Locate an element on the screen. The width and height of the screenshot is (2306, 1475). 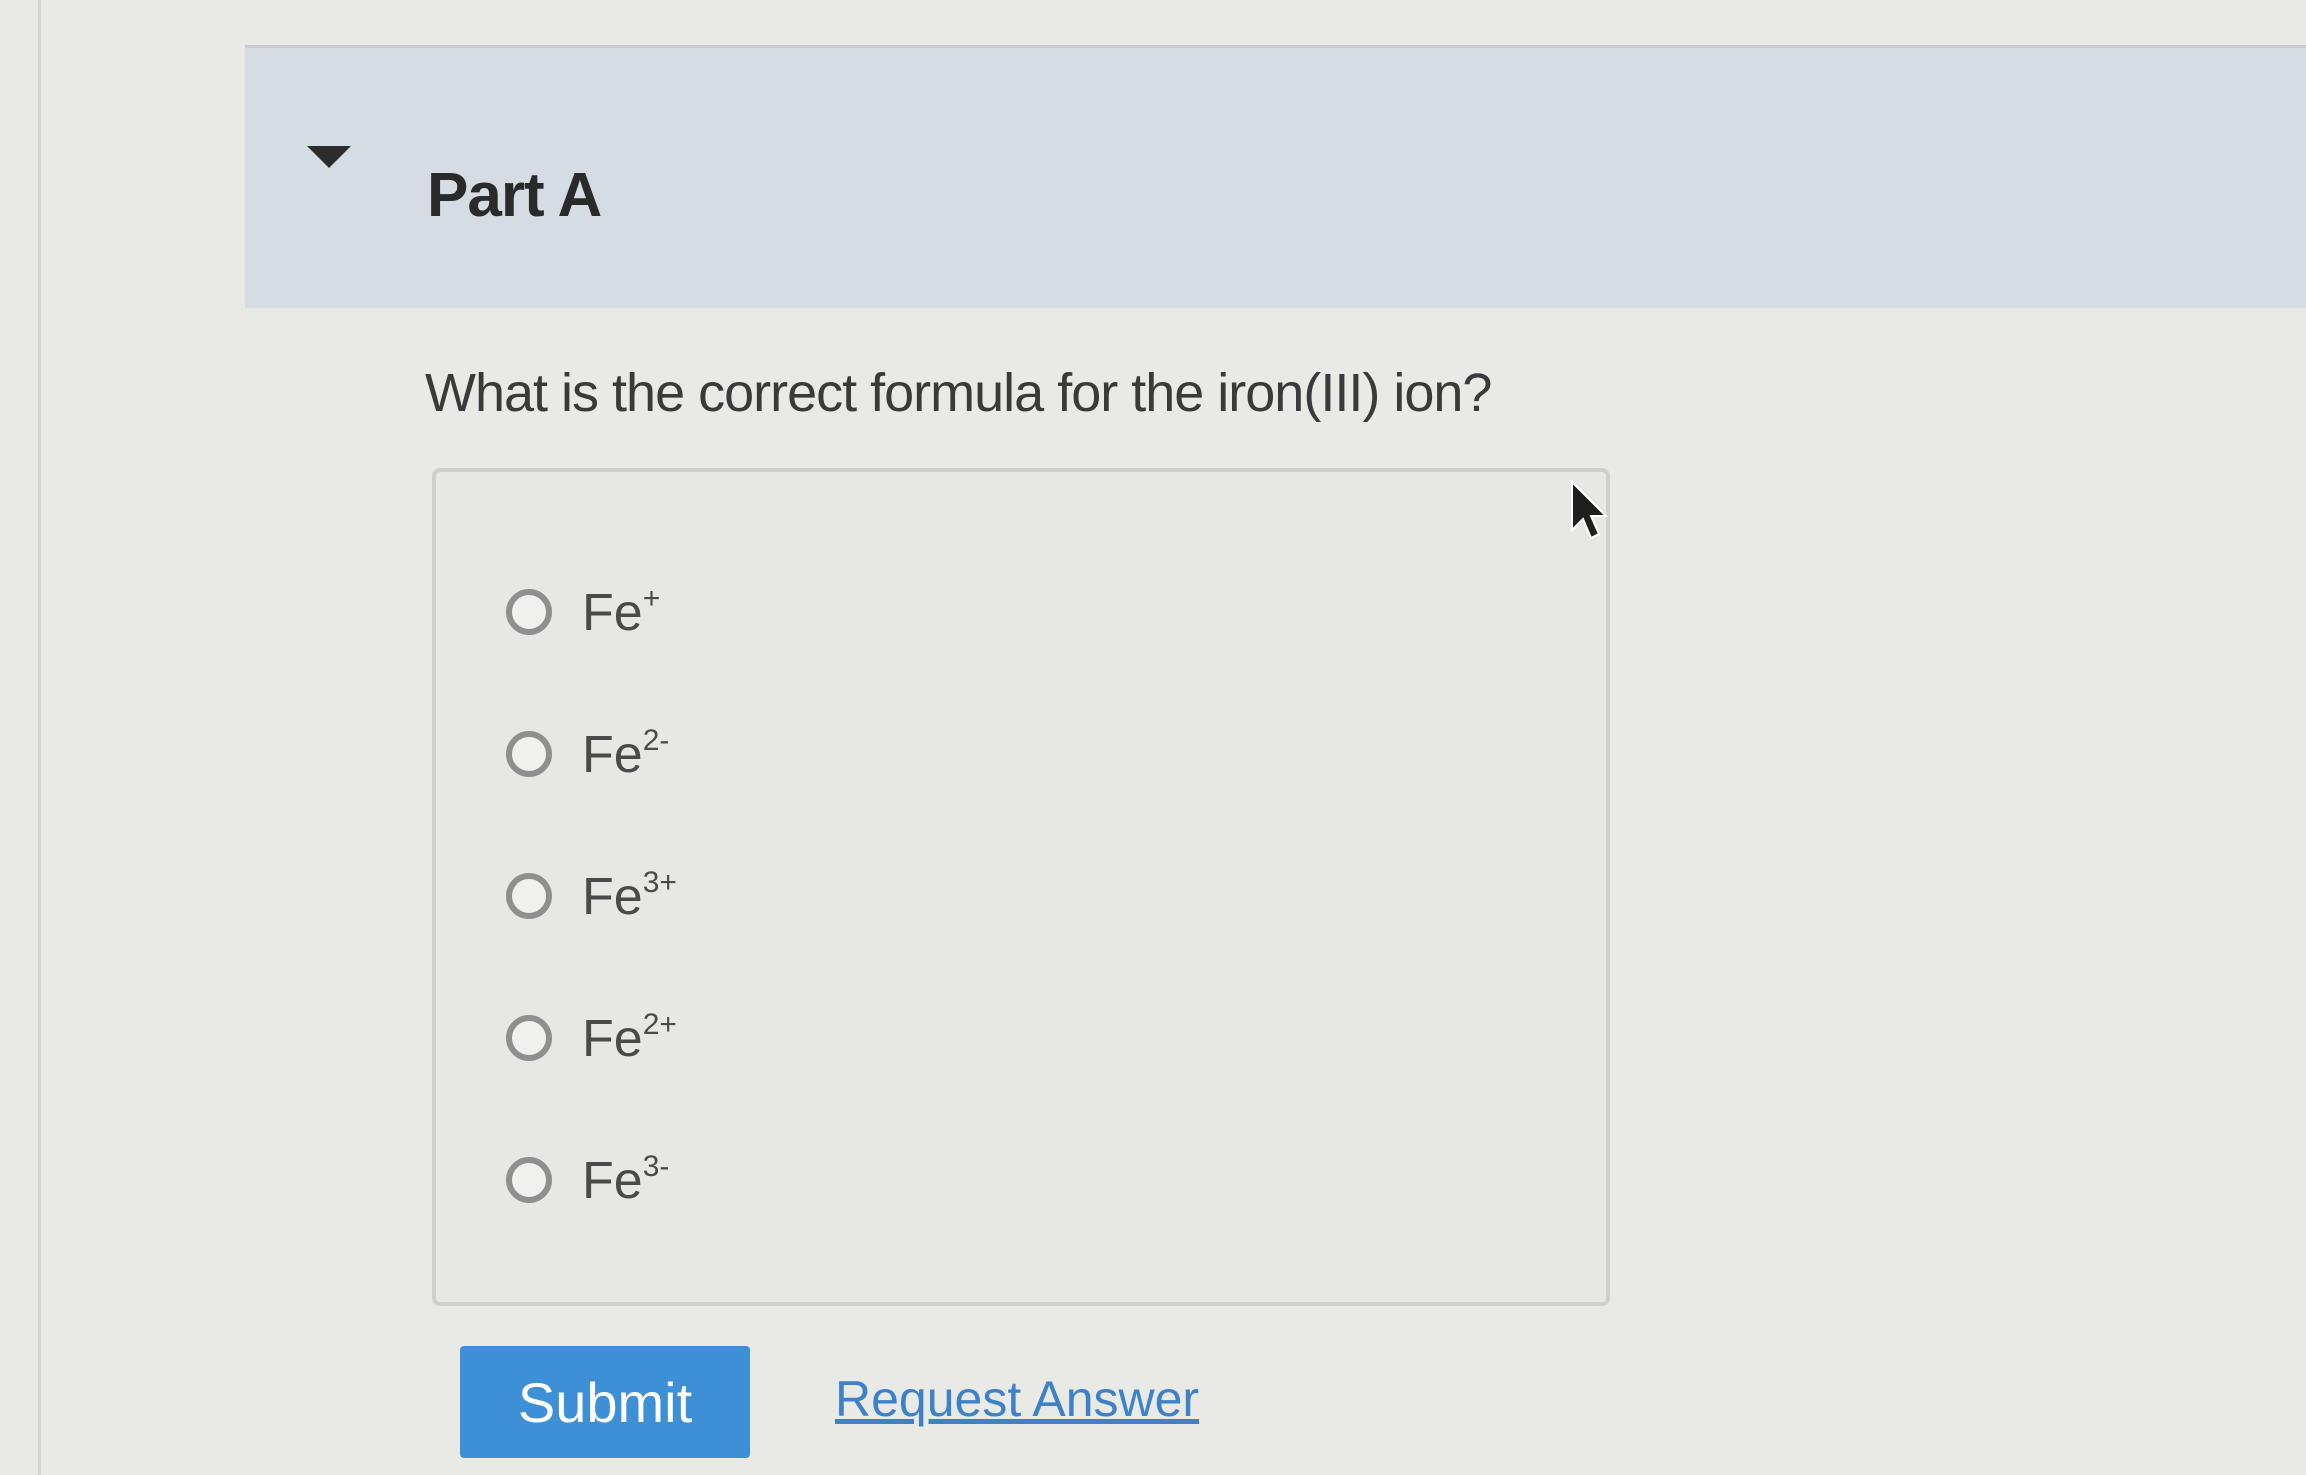
choice-option: Fe2- is located at coordinates (587, 754).